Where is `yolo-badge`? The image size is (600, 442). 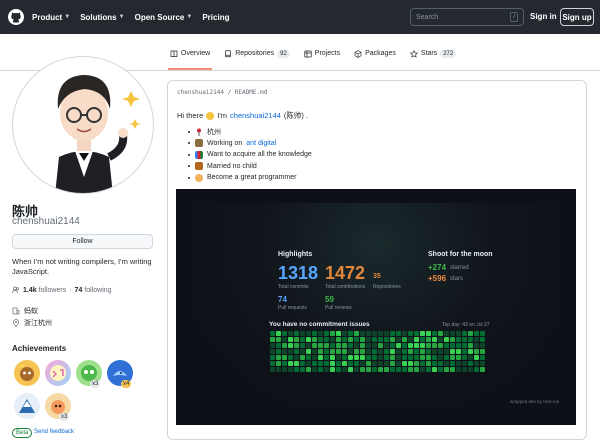 yolo-badge is located at coordinates (58, 373).